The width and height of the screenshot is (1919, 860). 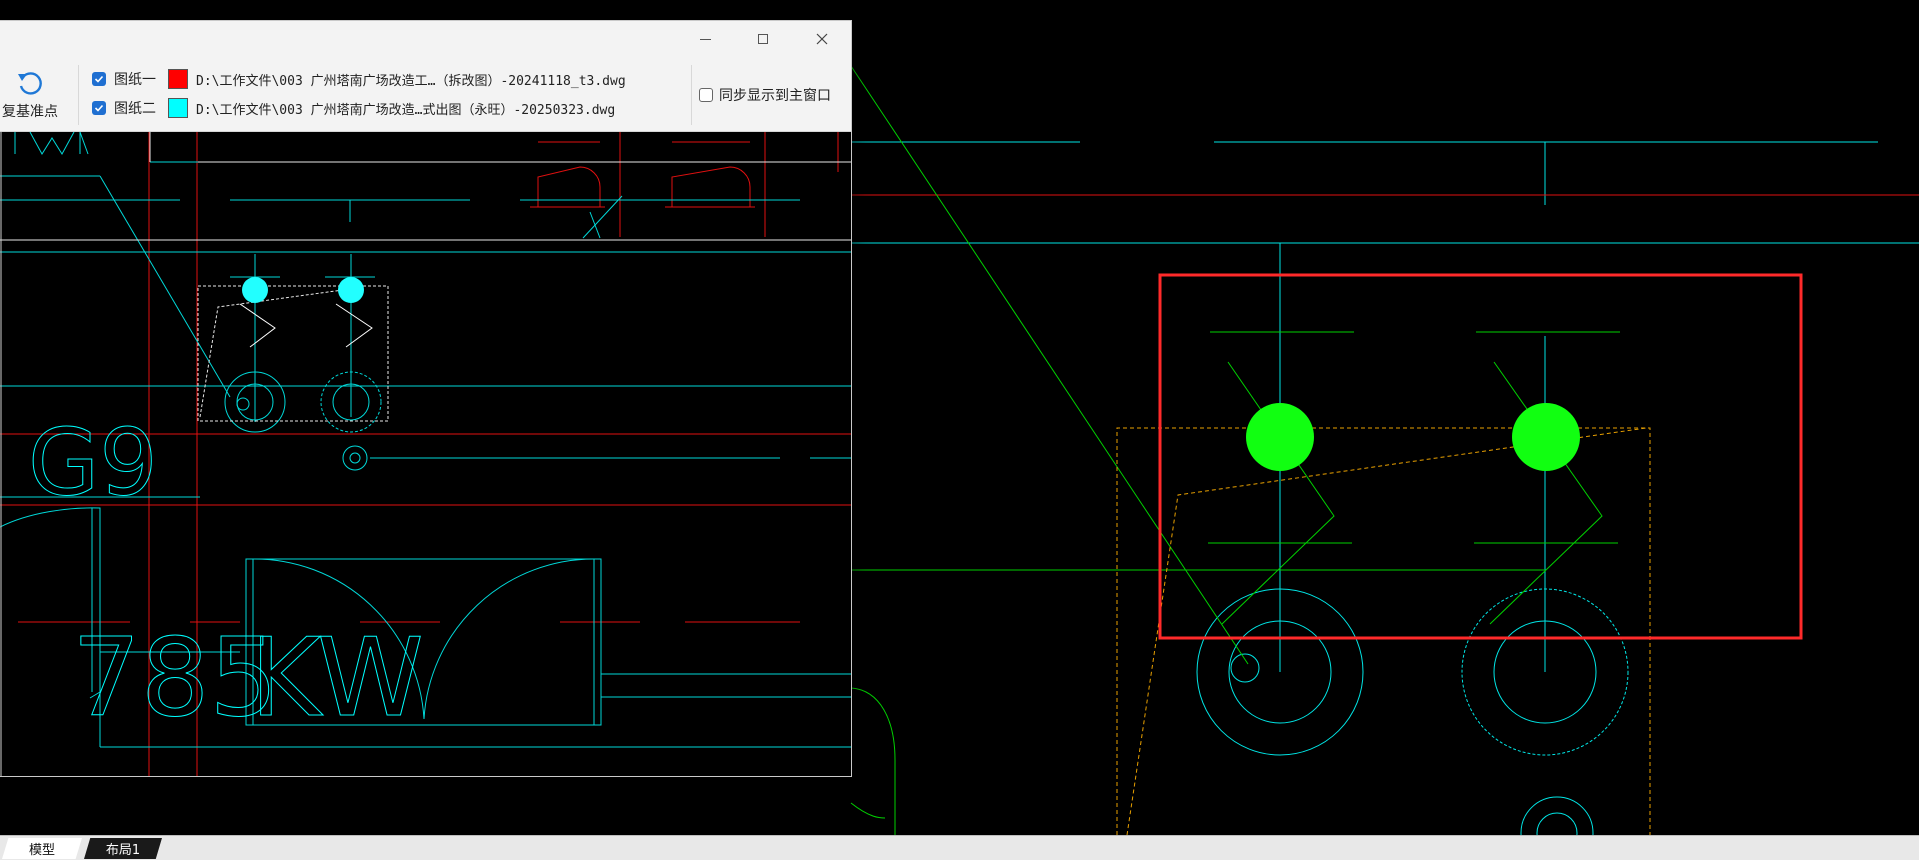 What do you see at coordinates (30, 112) in the screenshot?
I see `reset-base-point-label: 复基准点` at bounding box center [30, 112].